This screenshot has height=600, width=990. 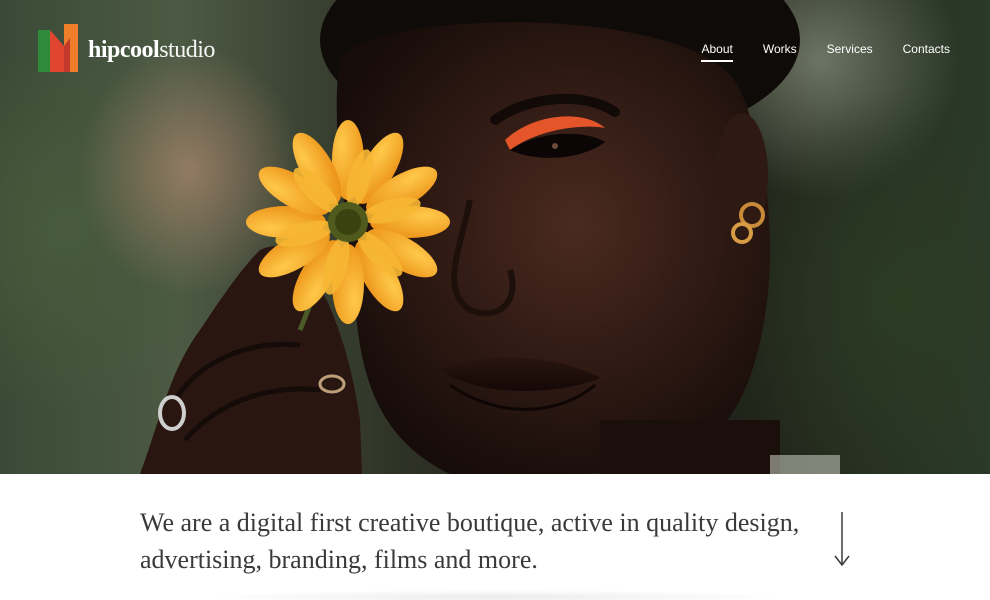 I want to click on logo-link: hipcoolstudio, so click(x=126, y=49).